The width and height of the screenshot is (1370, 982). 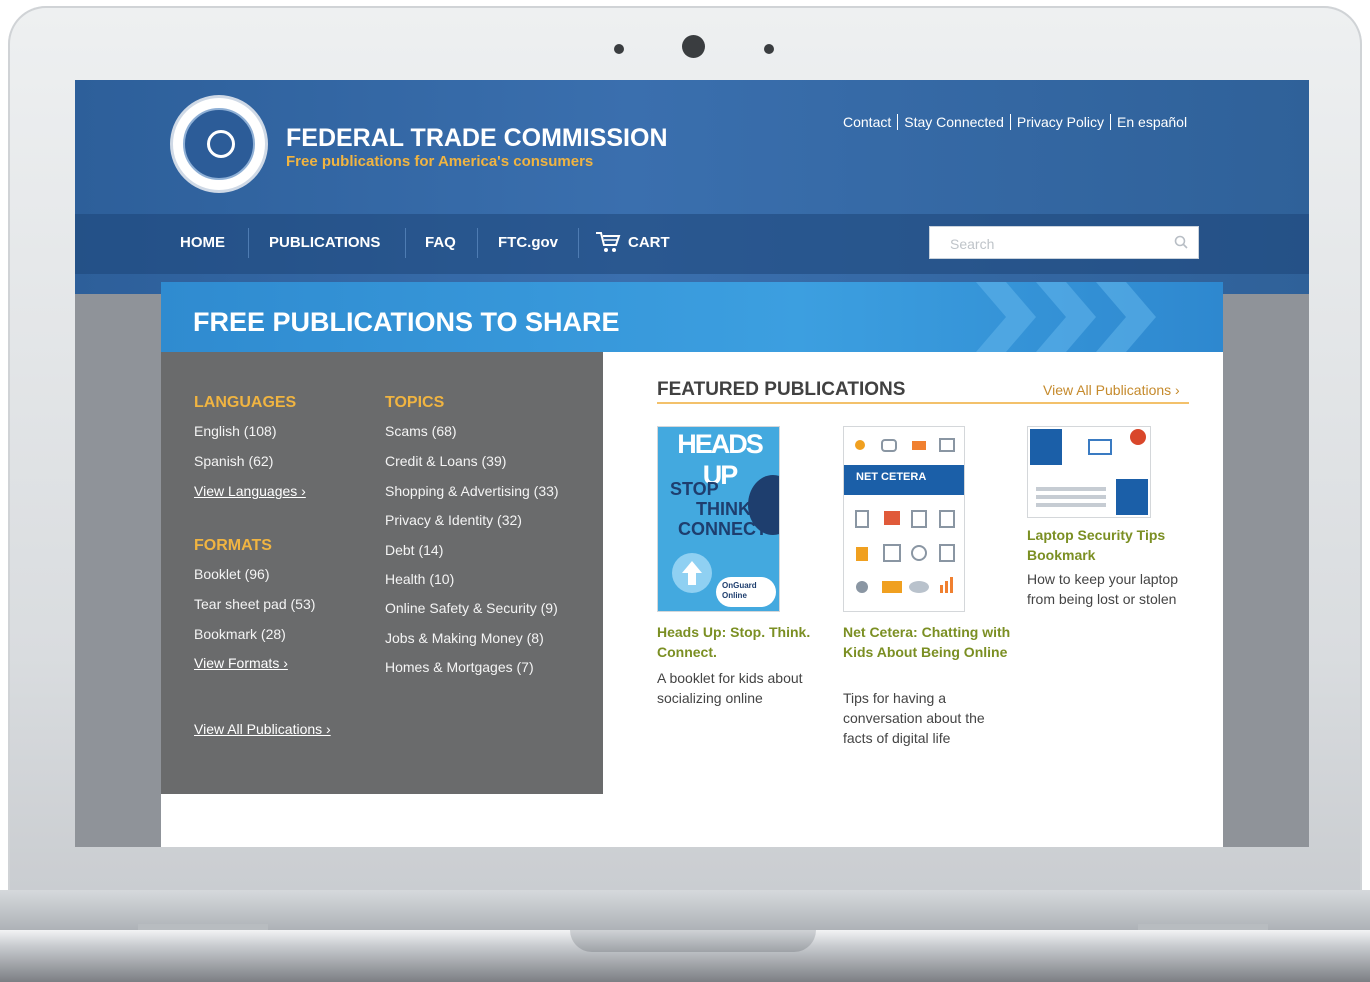 I want to click on bookmark-laptop-graphic, so click(x=1100, y=447).